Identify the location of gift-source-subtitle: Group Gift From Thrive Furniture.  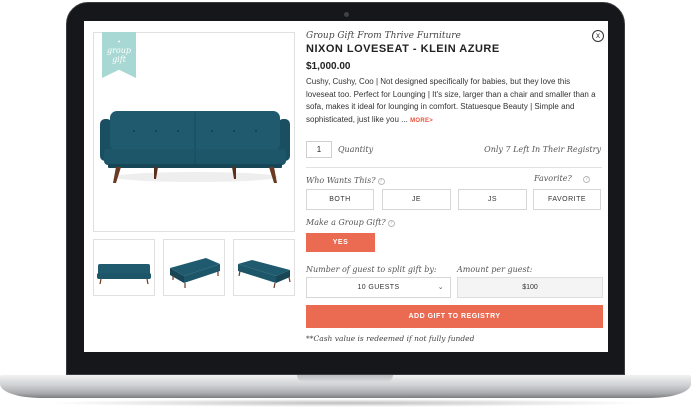
(383, 36).